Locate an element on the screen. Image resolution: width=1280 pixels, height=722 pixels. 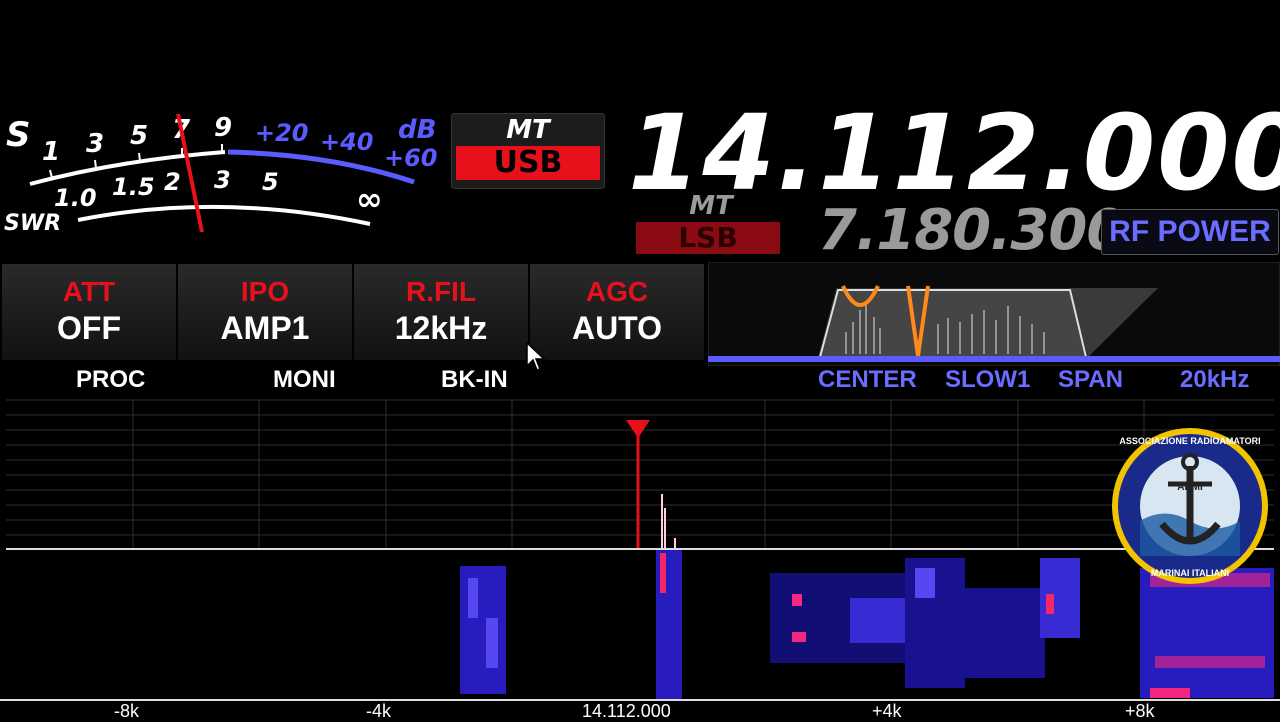
swr-label: SWR is located at coordinates (32, 223).